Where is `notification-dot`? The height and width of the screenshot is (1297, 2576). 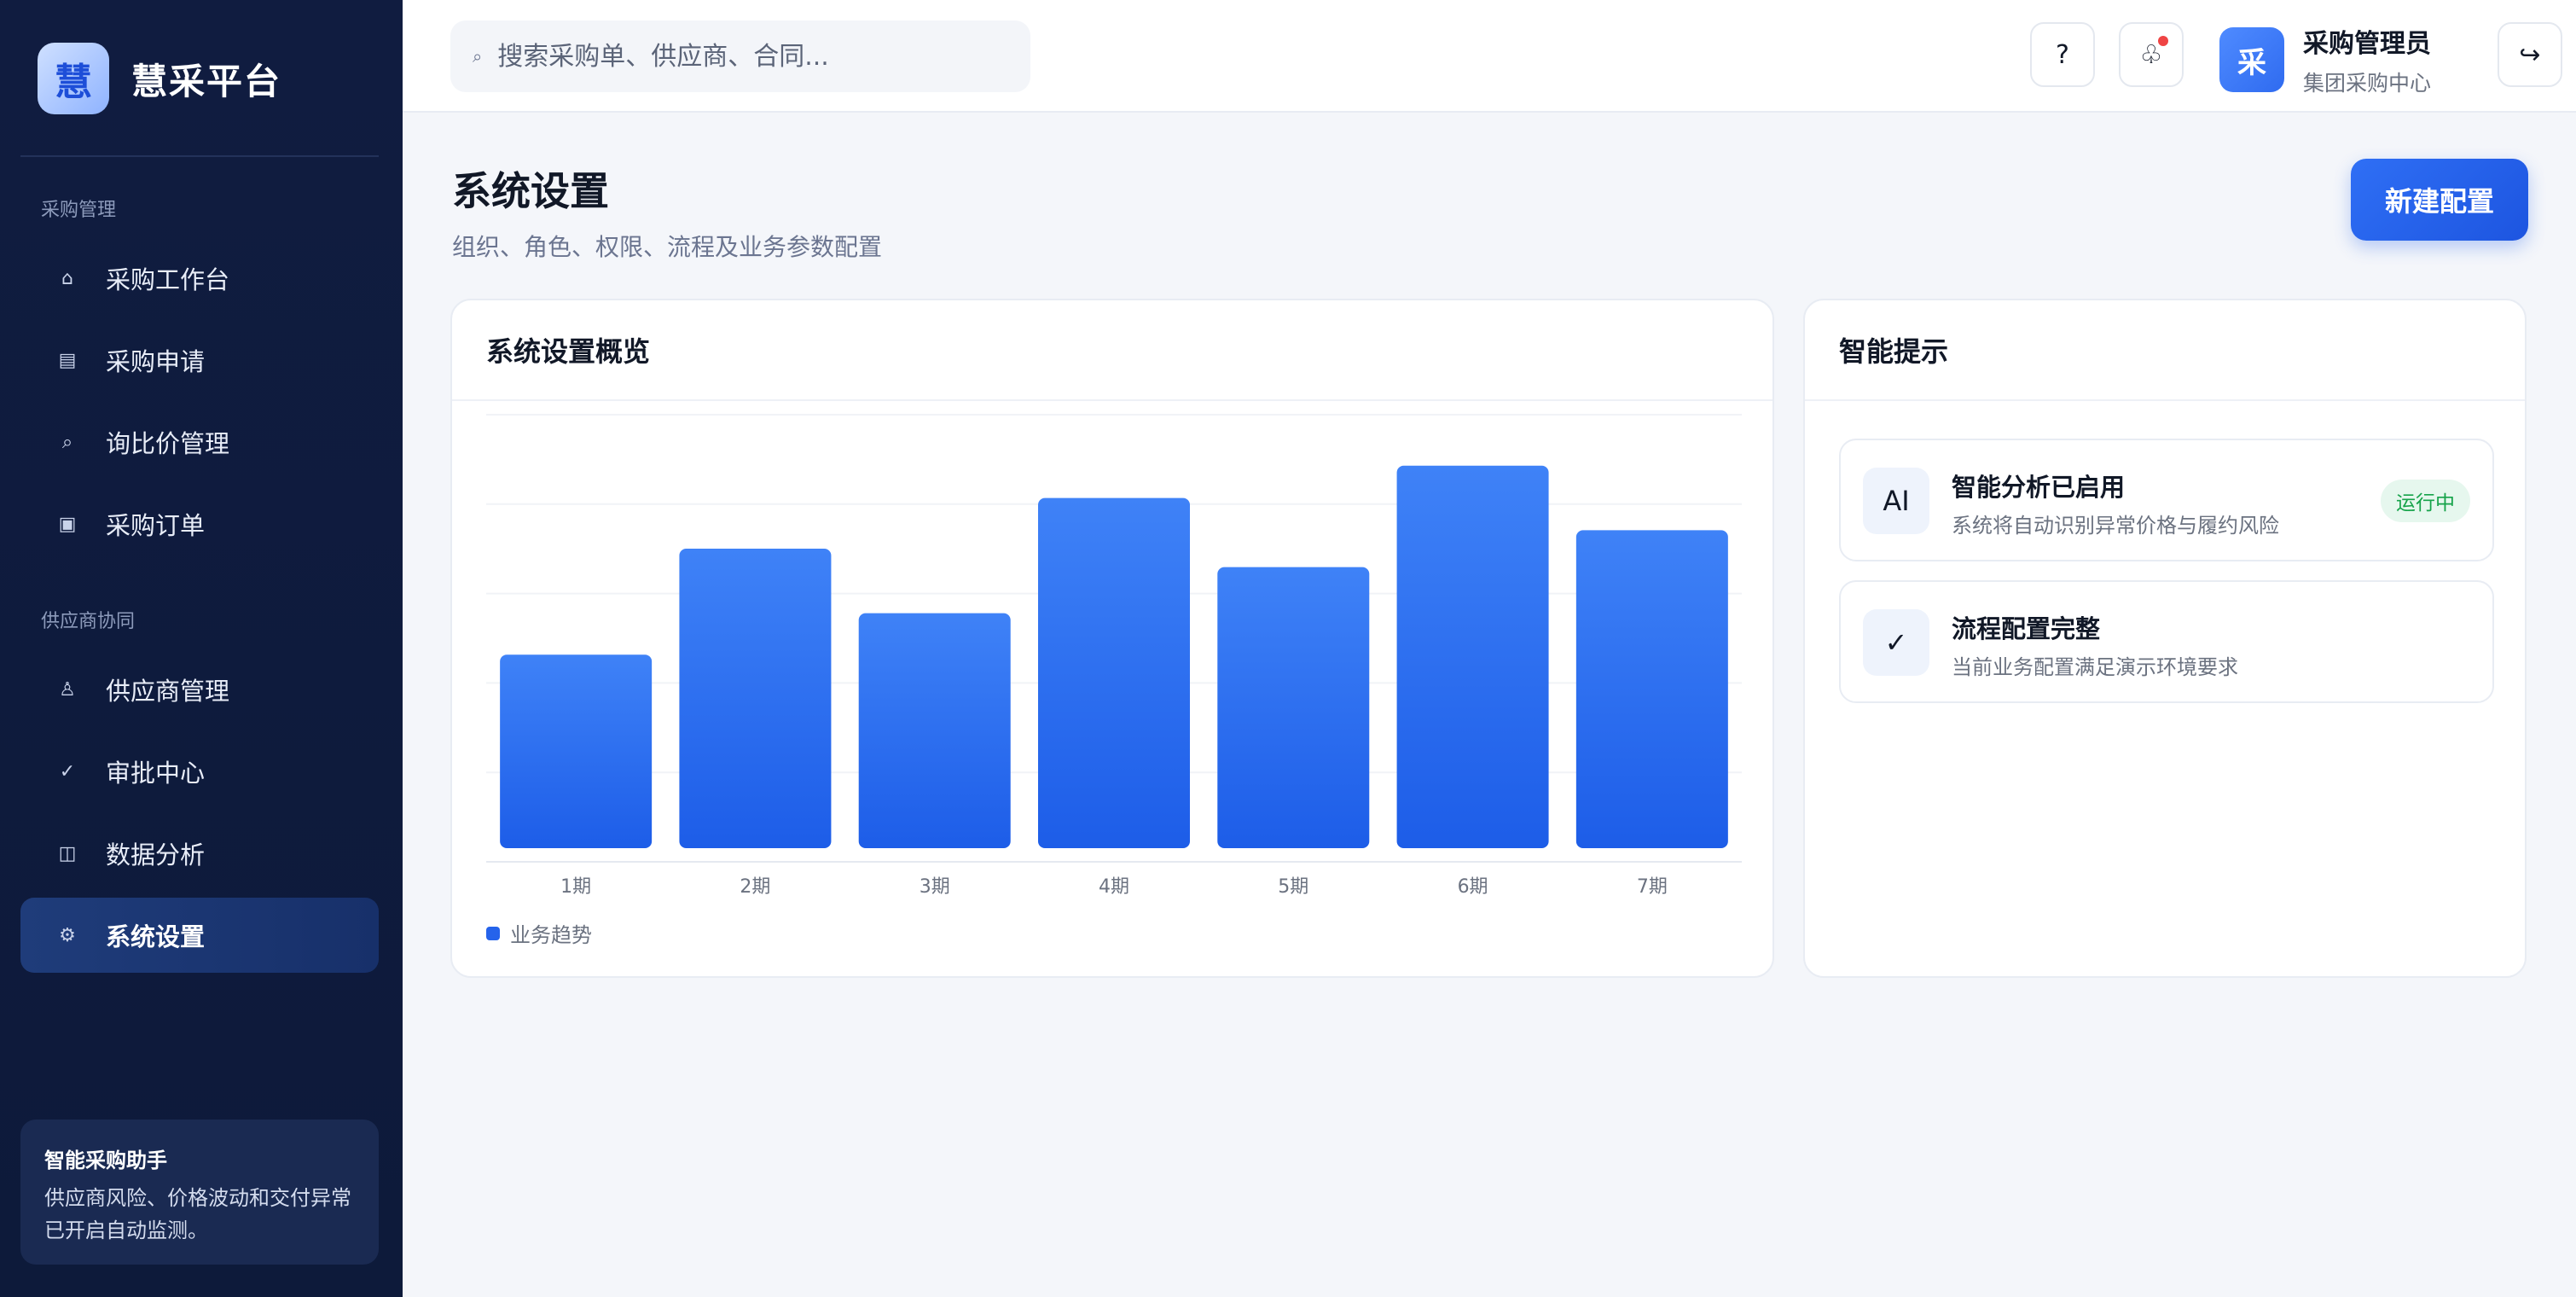 notification-dot is located at coordinates (2163, 41).